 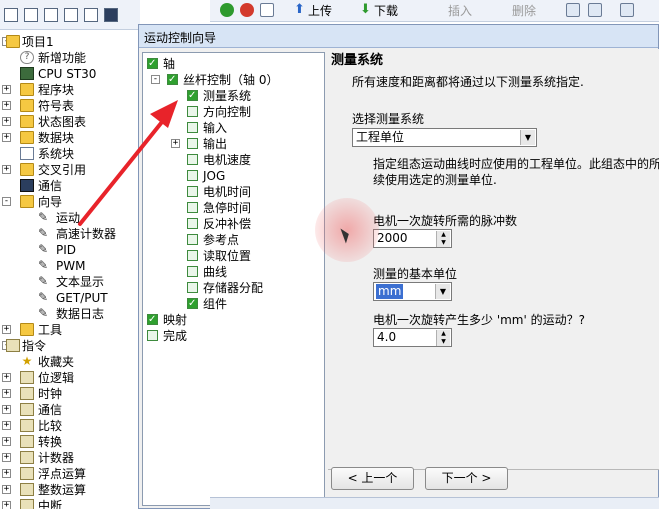 I want to click on wizard-step: - 丝杆控制（轴 0）, so click(x=233, y=80).